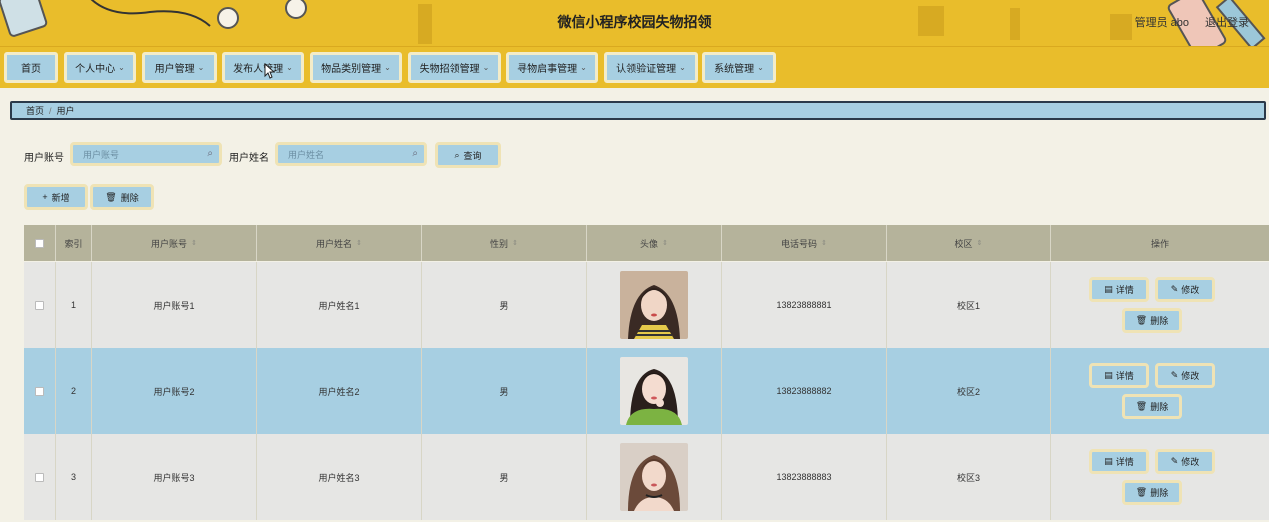 The width and height of the screenshot is (1269, 522). I want to click on nav-item-category-management: 物品类别管理 ⌄, so click(356, 67).